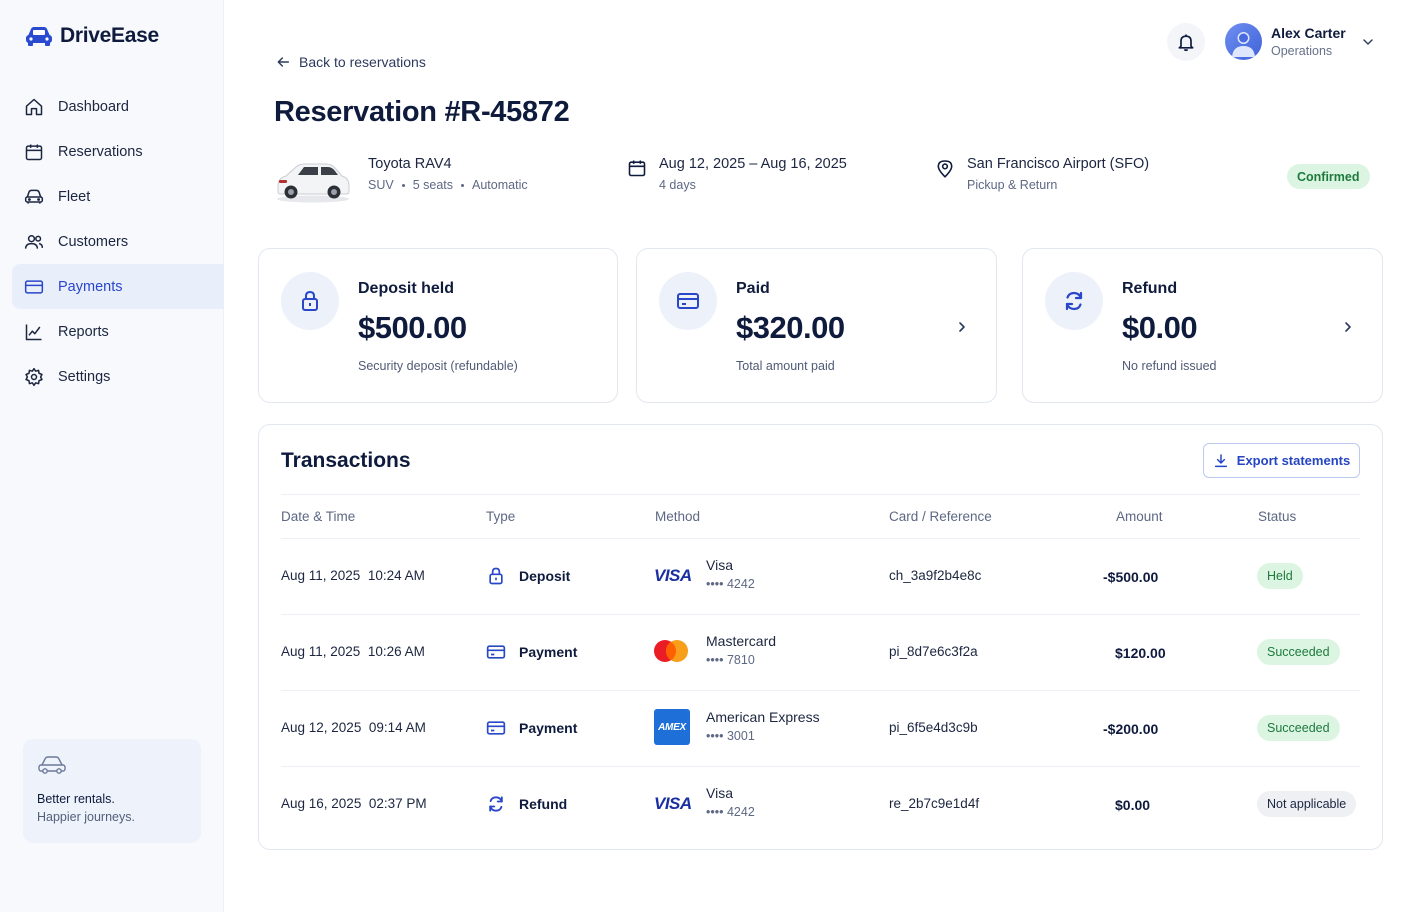 The width and height of the screenshot is (1408, 912). What do you see at coordinates (1058, 164) in the screenshot?
I see `location-name: San Francisco Airport (SFO)` at bounding box center [1058, 164].